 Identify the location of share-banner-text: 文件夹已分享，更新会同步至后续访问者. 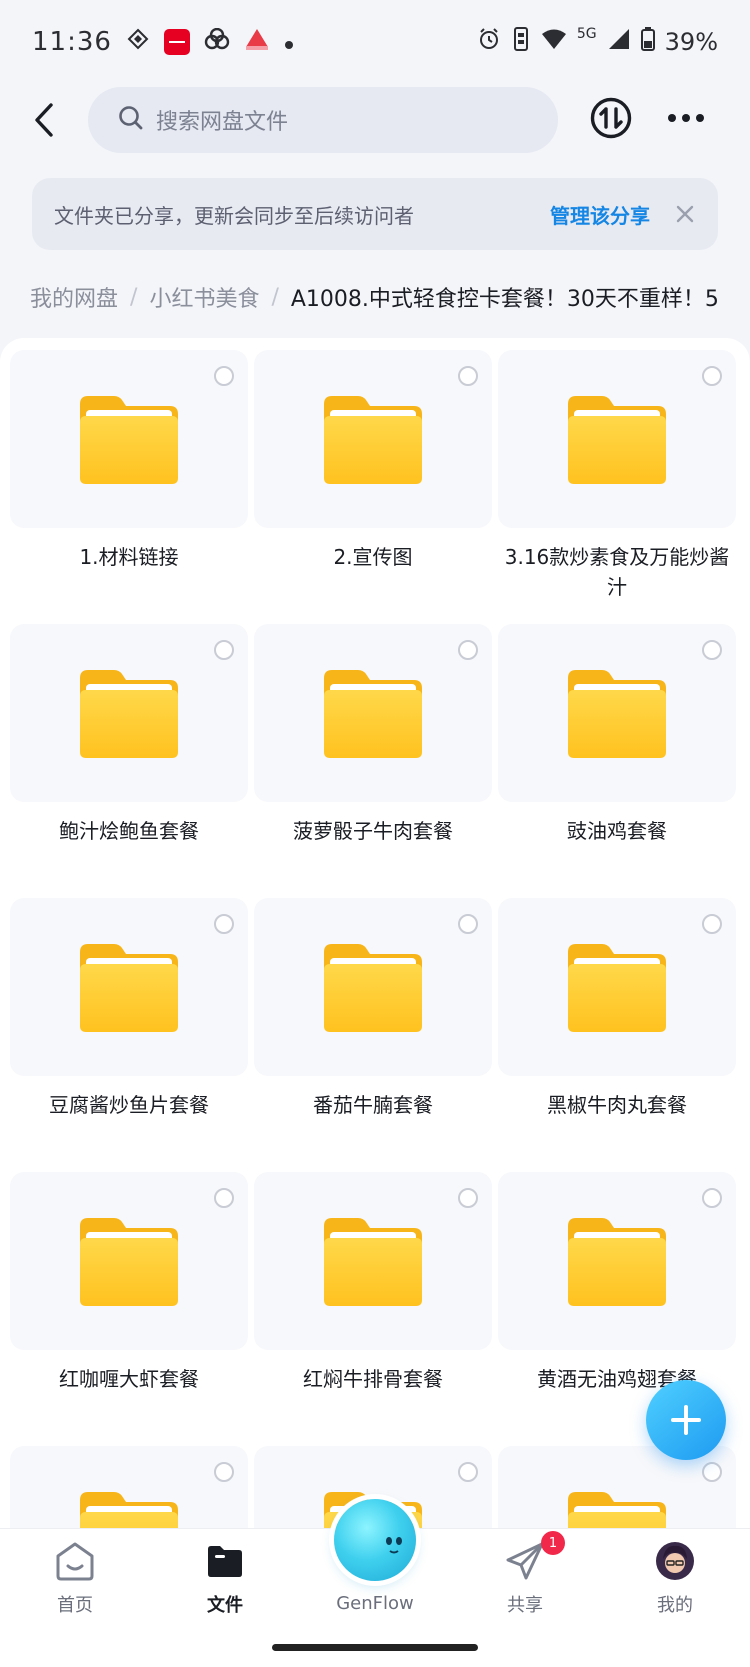
(234, 215).